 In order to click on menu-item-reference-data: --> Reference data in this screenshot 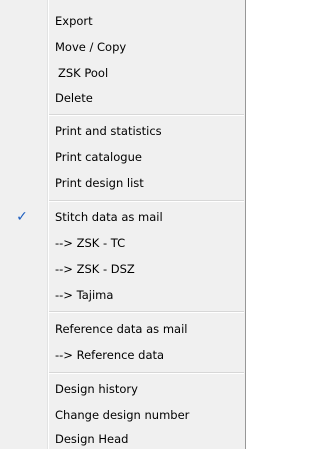, I will do `click(122, 355)`.